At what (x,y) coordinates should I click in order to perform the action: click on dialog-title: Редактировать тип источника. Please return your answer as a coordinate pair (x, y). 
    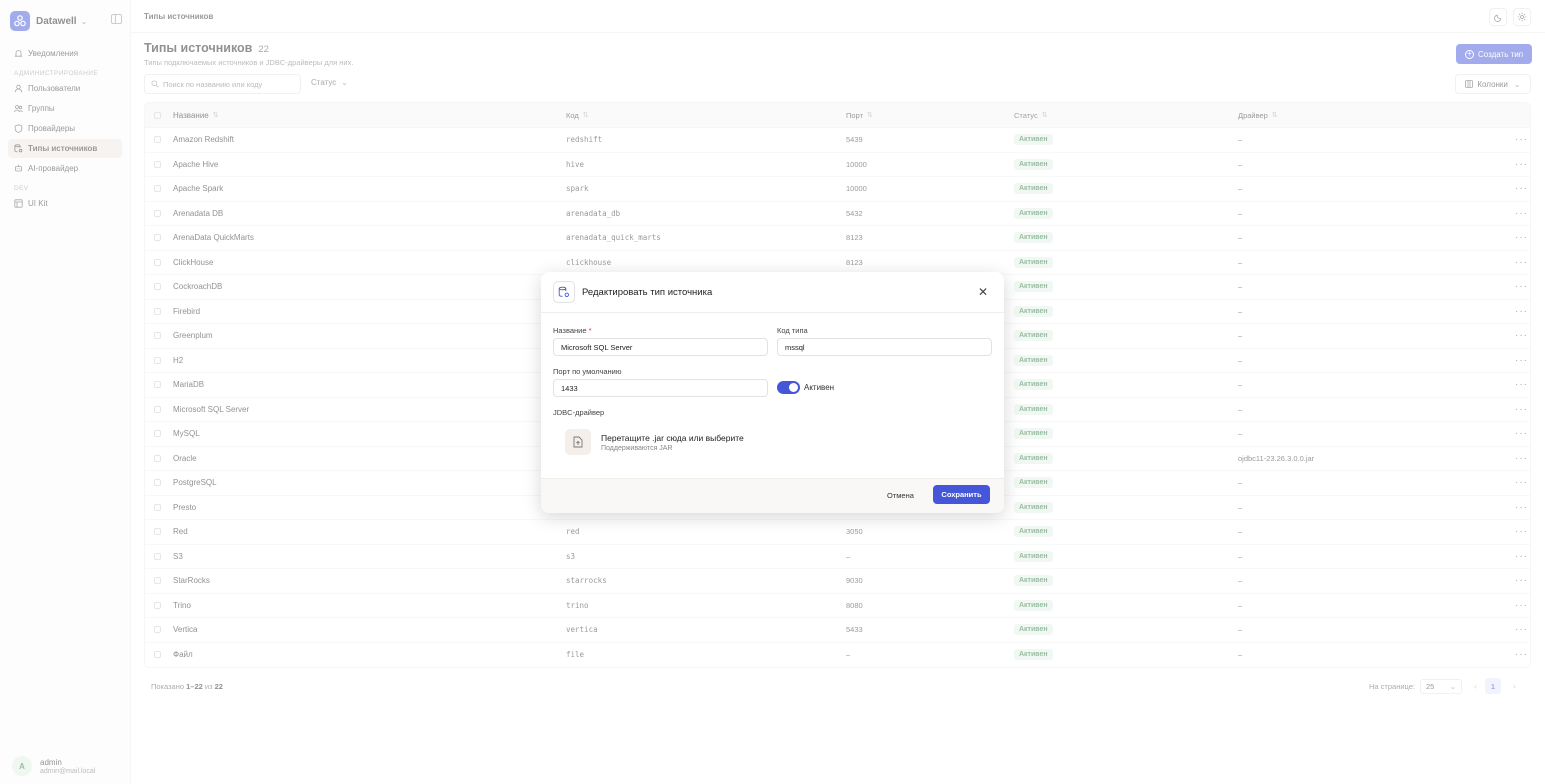
    Looking at the image, I should click on (647, 292).